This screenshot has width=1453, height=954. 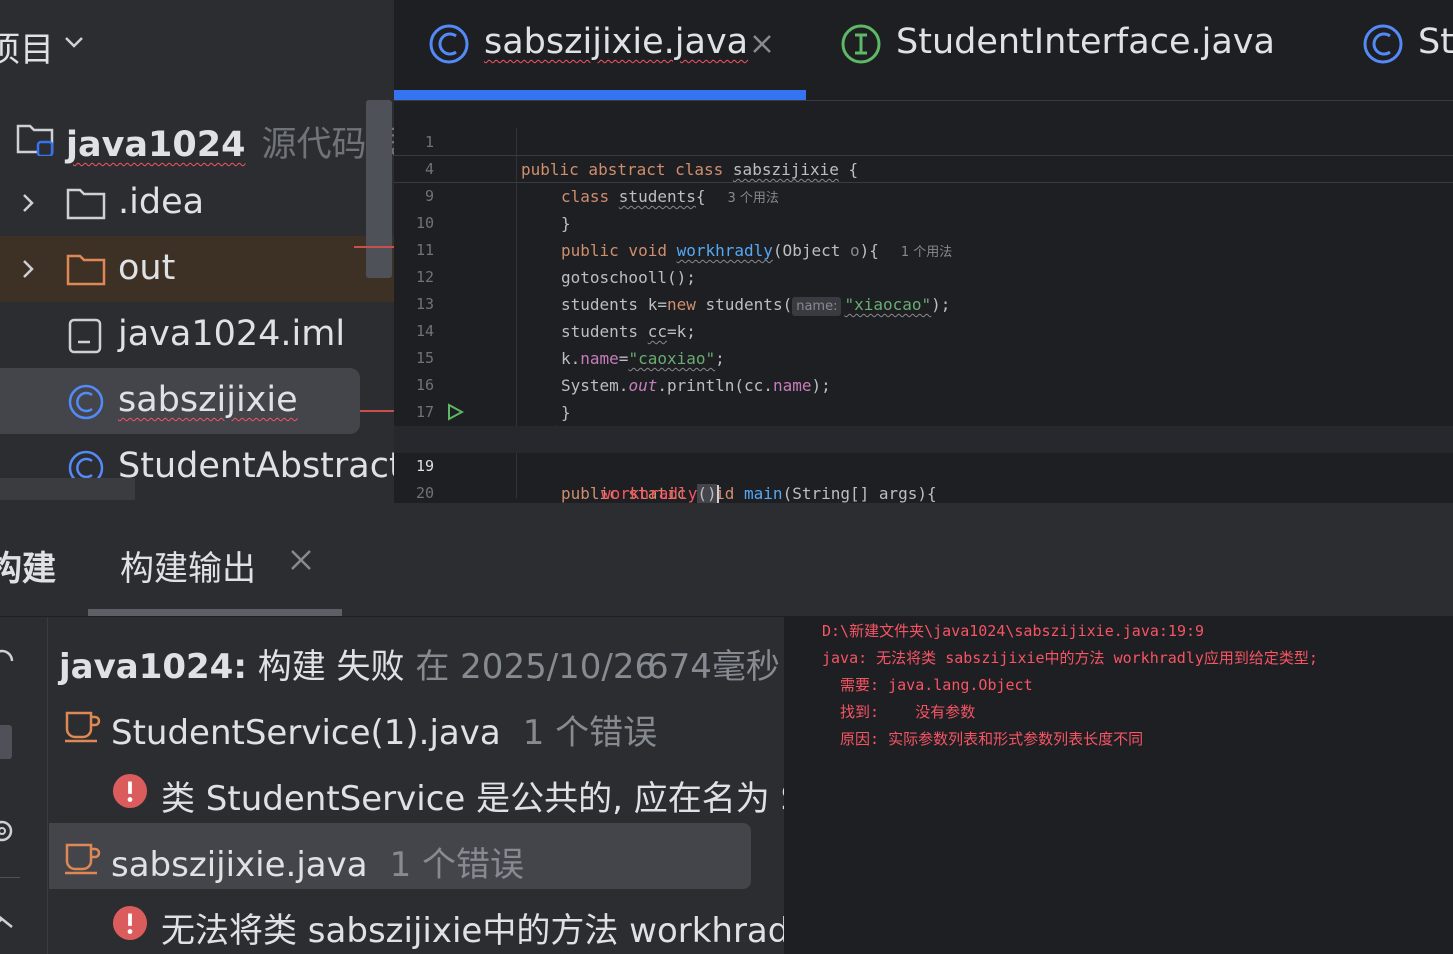 What do you see at coordinates (455, 412) in the screenshot?
I see `run-icon` at bounding box center [455, 412].